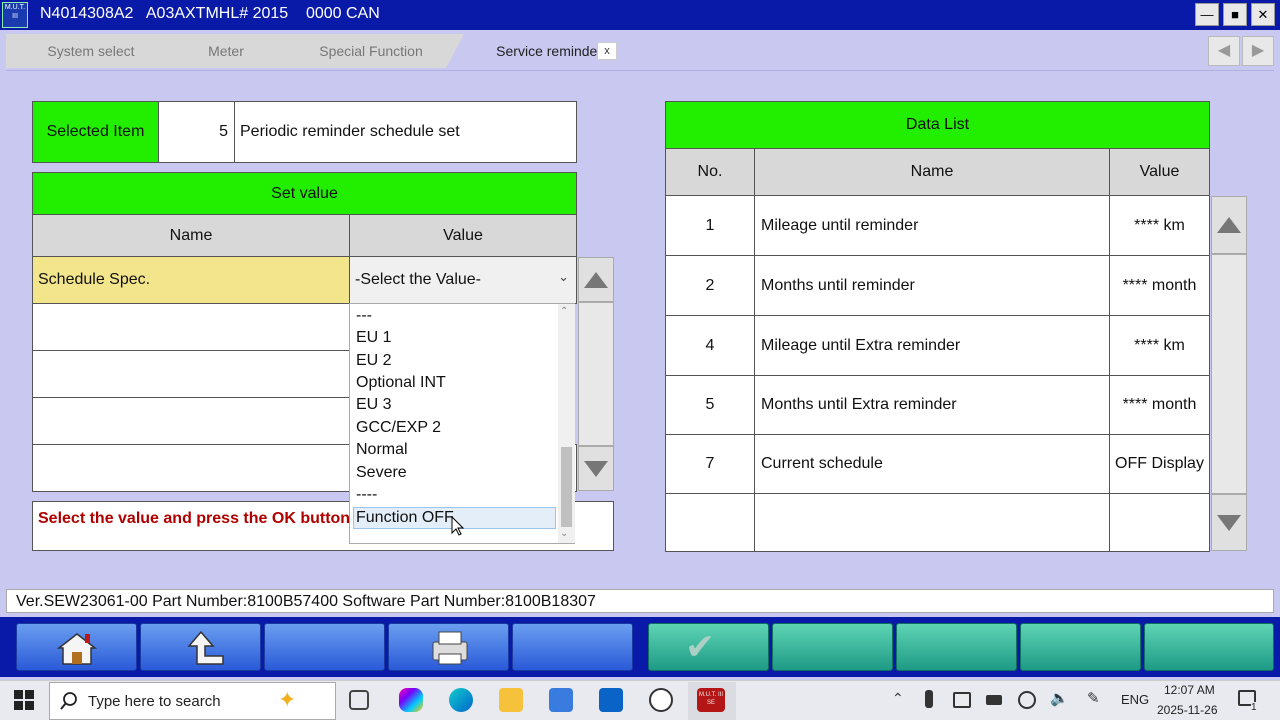 This screenshot has height=720, width=1280. Describe the element at coordinates (962, 700) in the screenshot. I see `device-icon` at that location.